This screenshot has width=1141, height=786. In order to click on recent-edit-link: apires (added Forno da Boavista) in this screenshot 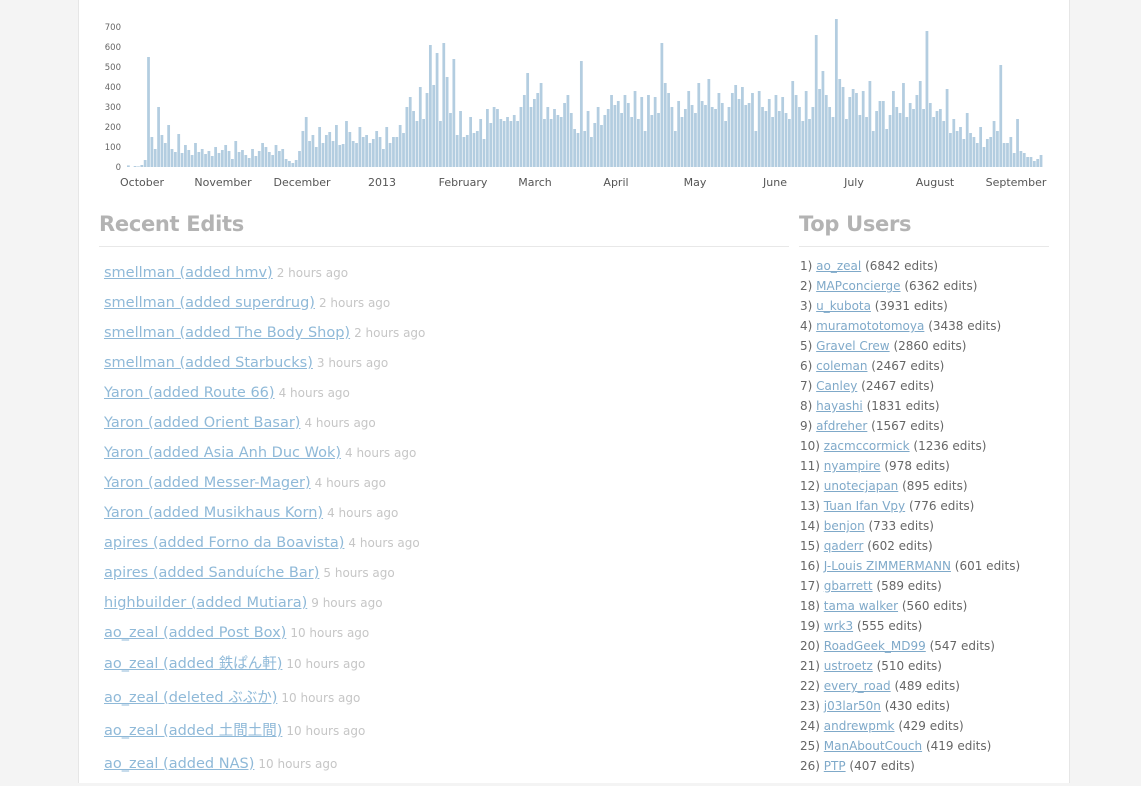, I will do `click(224, 543)`.